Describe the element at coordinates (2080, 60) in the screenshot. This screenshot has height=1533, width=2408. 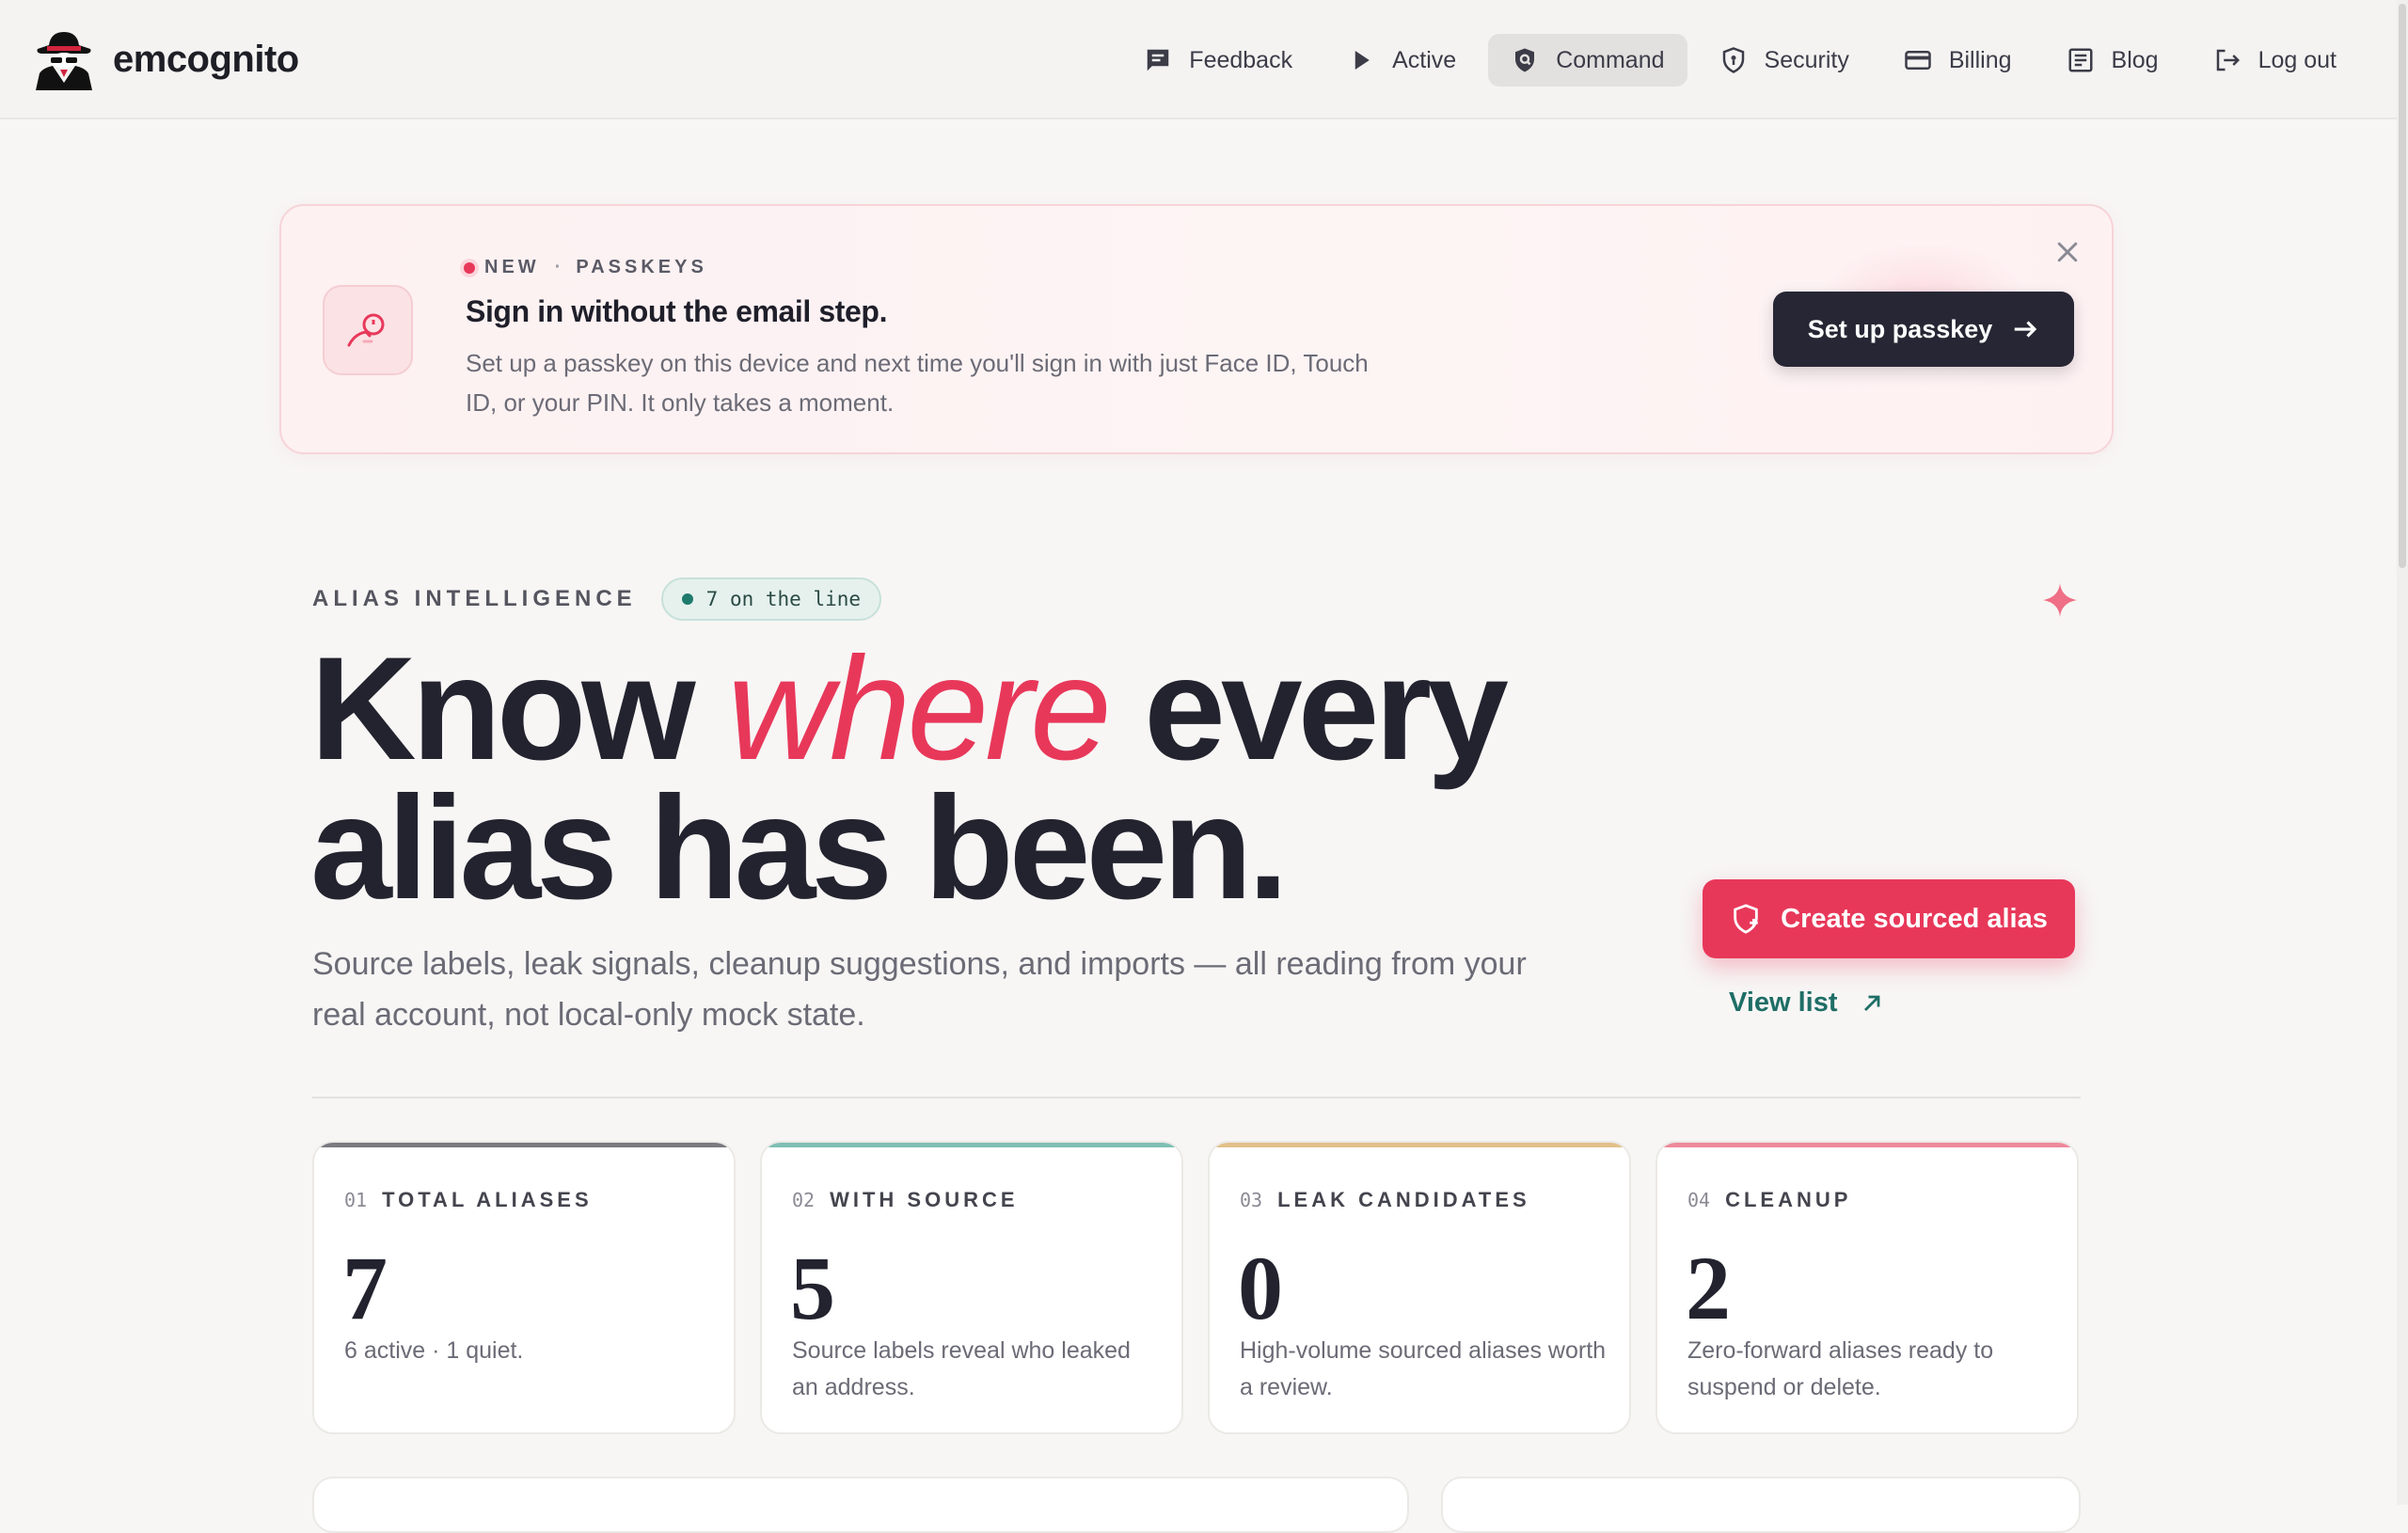
I see `blog-icon` at that location.